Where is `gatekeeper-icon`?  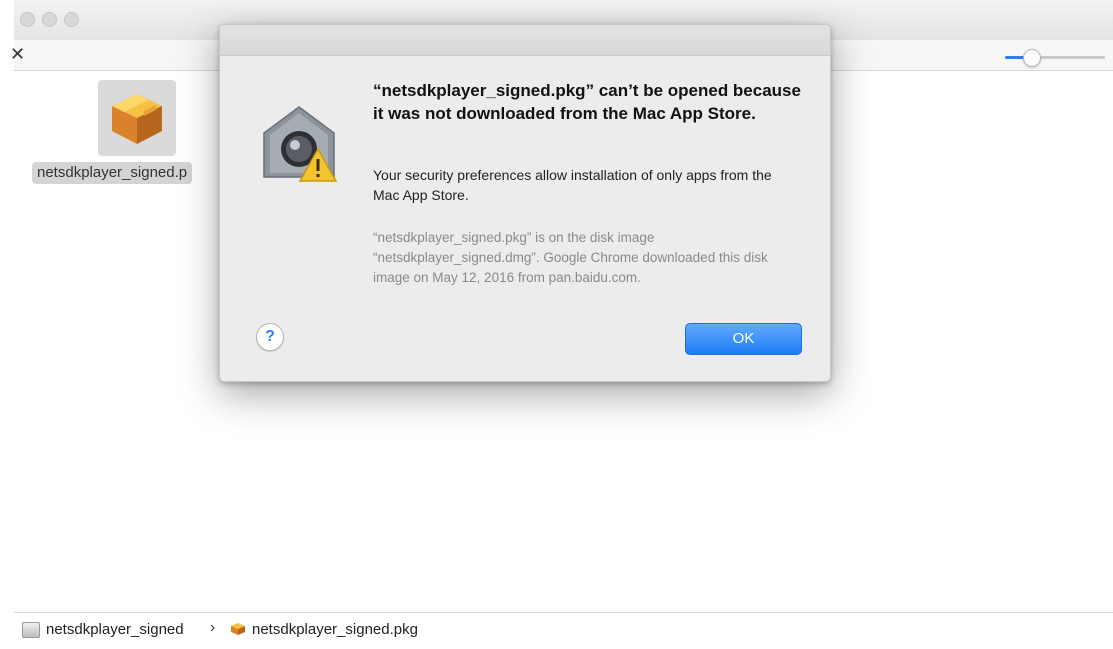 gatekeeper-icon is located at coordinates (300, 144).